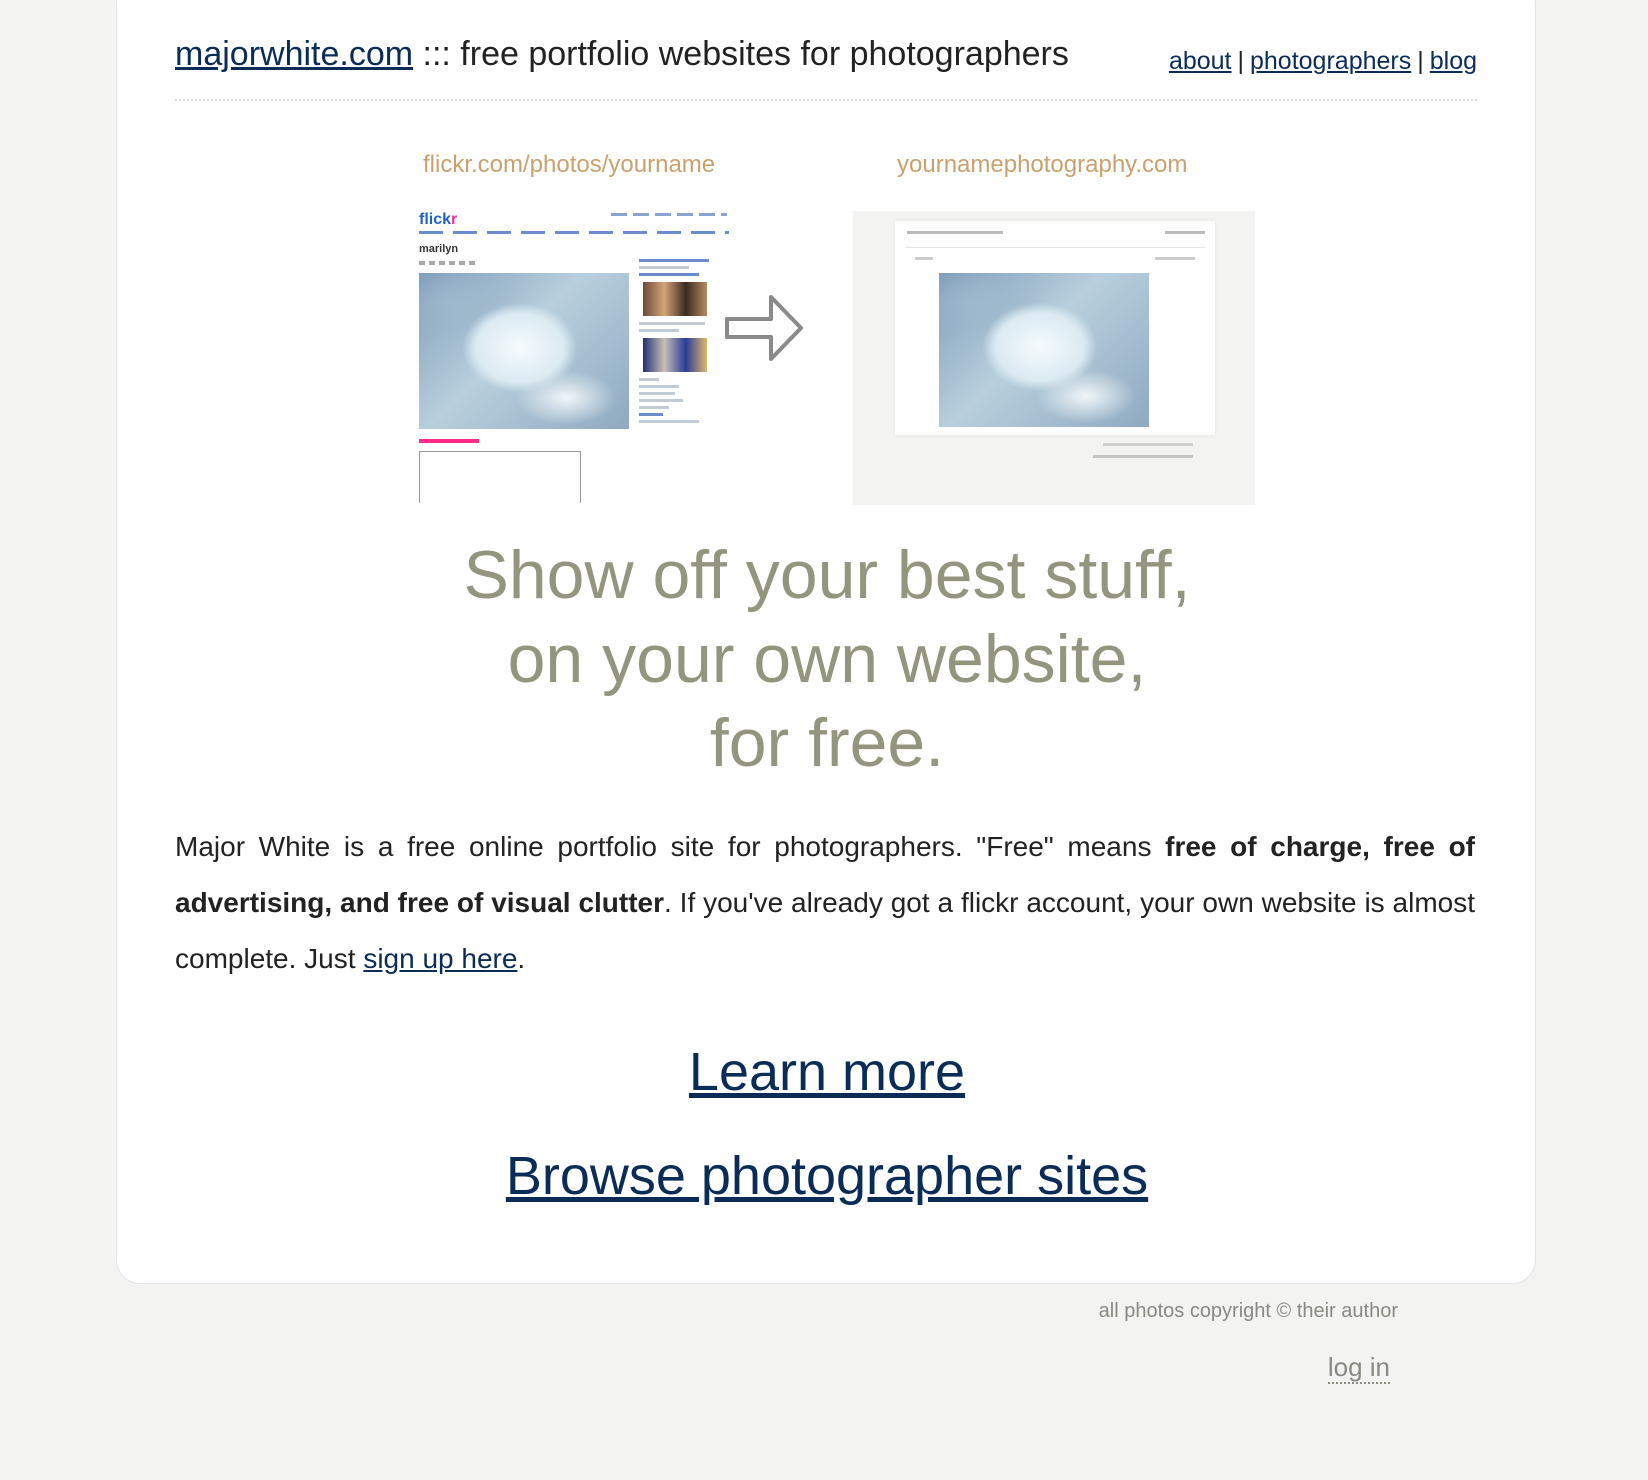 This screenshot has width=1648, height=1480. I want to click on headline-line-3: for free., so click(827, 743).